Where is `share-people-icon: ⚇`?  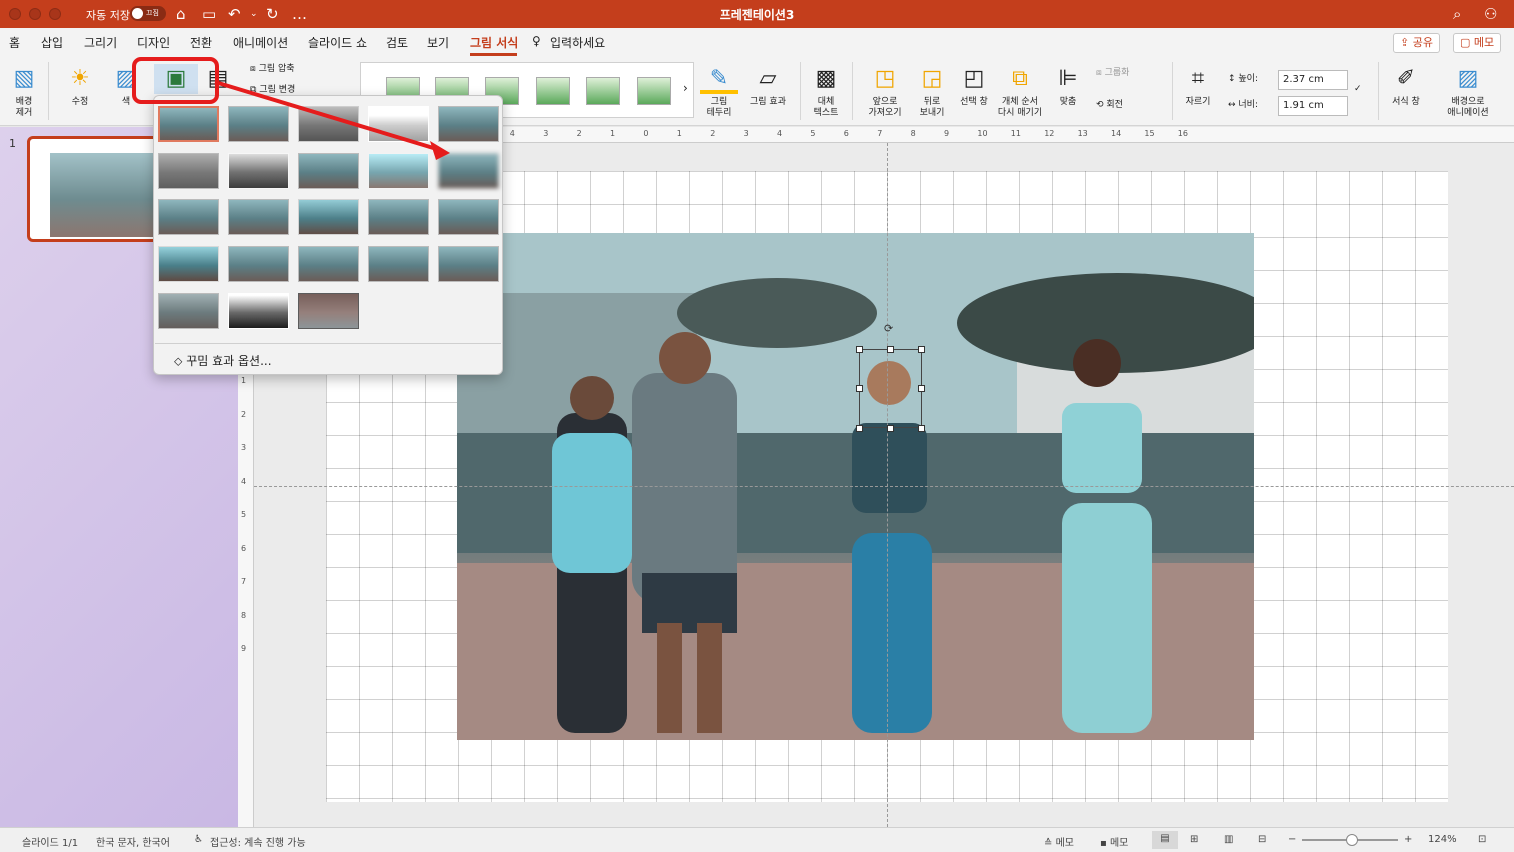
share-people-icon: ⚇ is located at coordinates (1490, 14).